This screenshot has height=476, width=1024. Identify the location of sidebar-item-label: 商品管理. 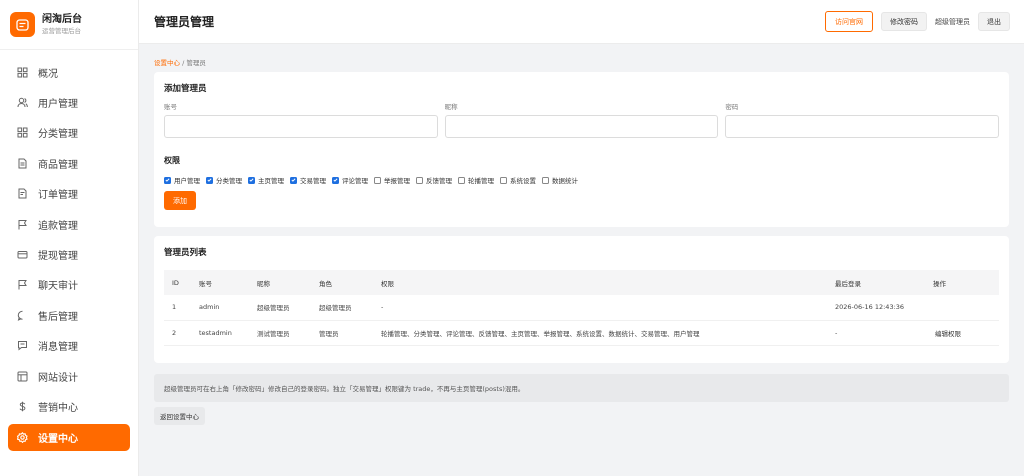
(58, 165).